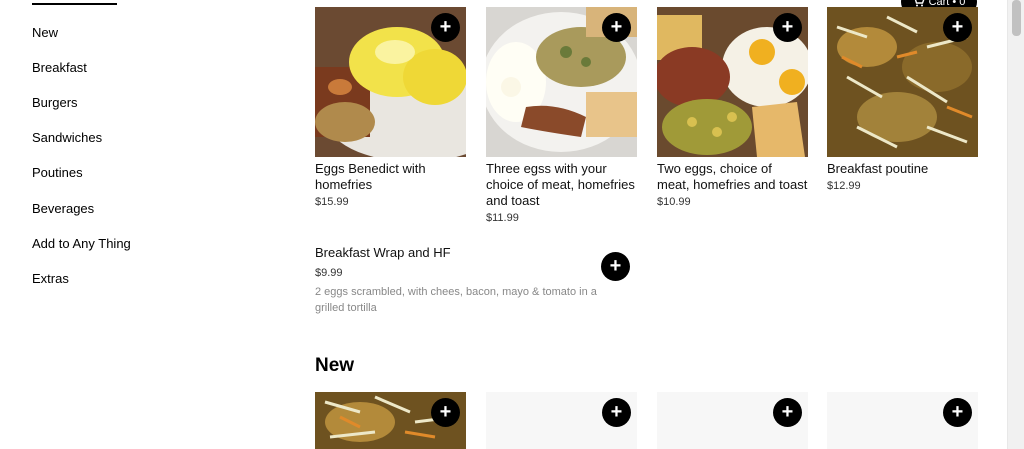 Image resolution: width=1024 pixels, height=449 pixels. I want to click on menu-item-card: Eggs Benedict with homefries $15.99 +, so click(390, 107).